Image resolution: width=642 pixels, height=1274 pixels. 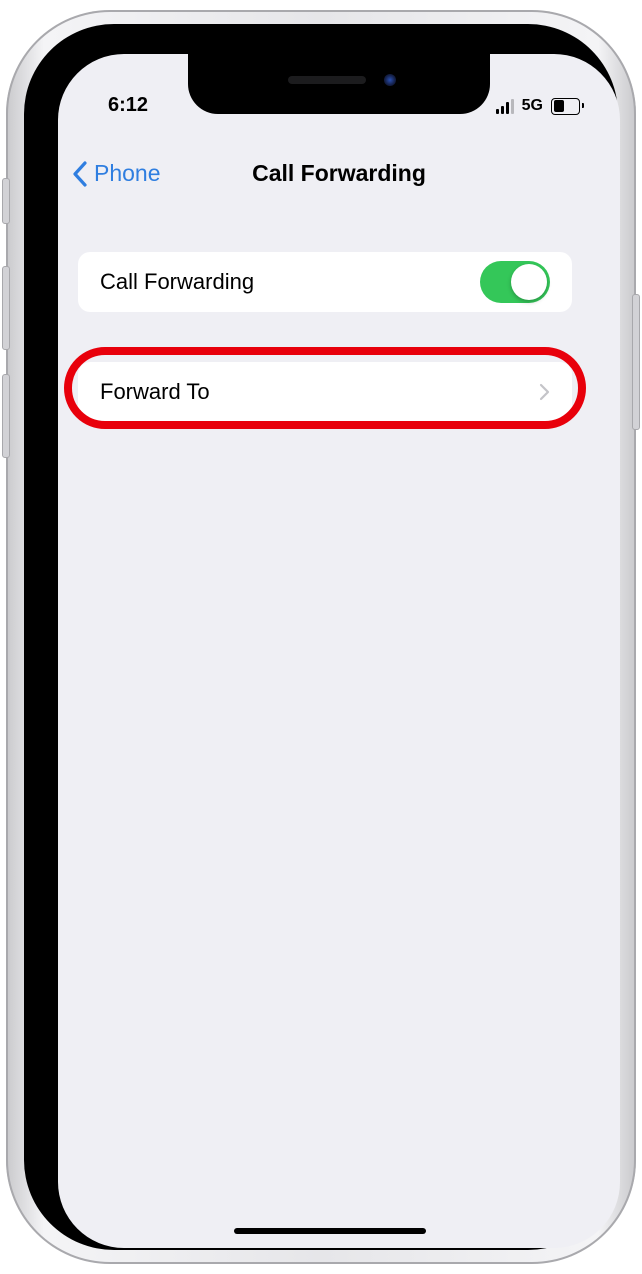 I want to click on power-button, so click(x=636, y=362).